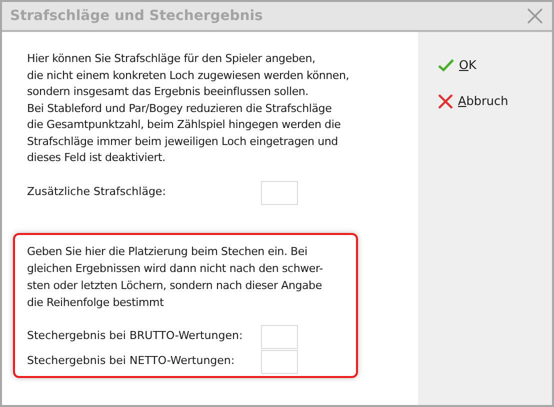 This screenshot has height=407, width=554. I want to click on field-label: Stechergebnis bei BRUTTO-Wertungen:, so click(135, 336).